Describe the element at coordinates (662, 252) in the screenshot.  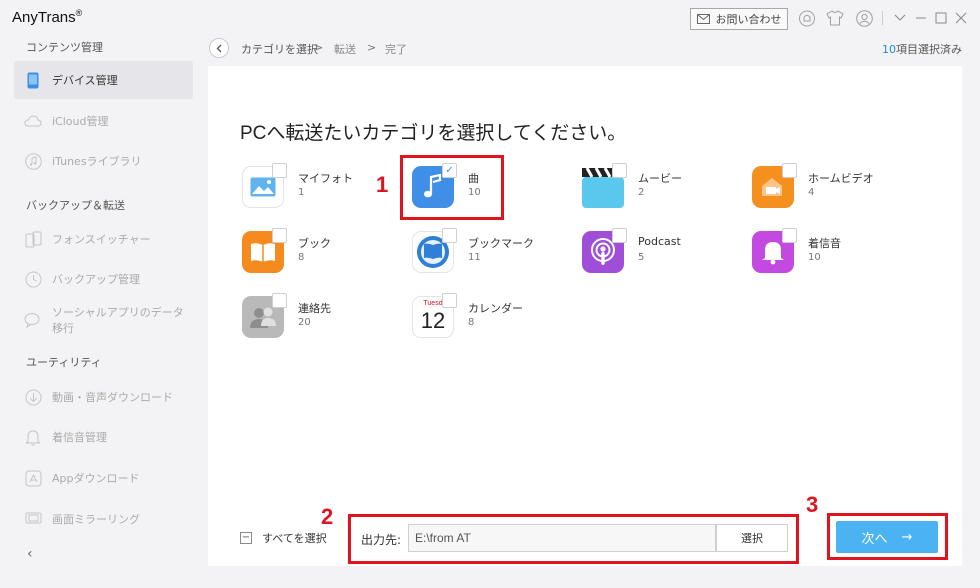
I see `category-podcast: Podcast 5` at that location.